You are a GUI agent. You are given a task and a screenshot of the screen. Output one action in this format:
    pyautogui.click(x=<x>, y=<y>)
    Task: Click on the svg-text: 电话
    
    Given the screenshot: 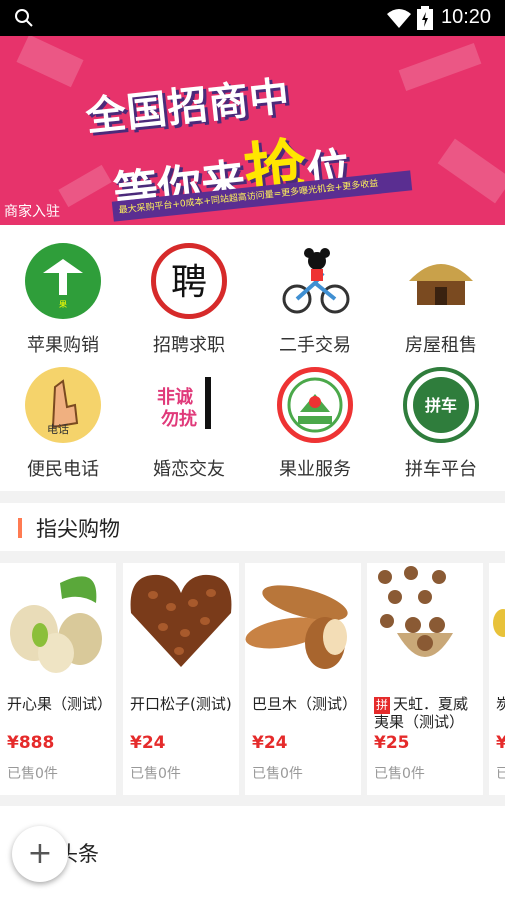 What is the action you would take?
    pyautogui.click(x=58, y=429)
    